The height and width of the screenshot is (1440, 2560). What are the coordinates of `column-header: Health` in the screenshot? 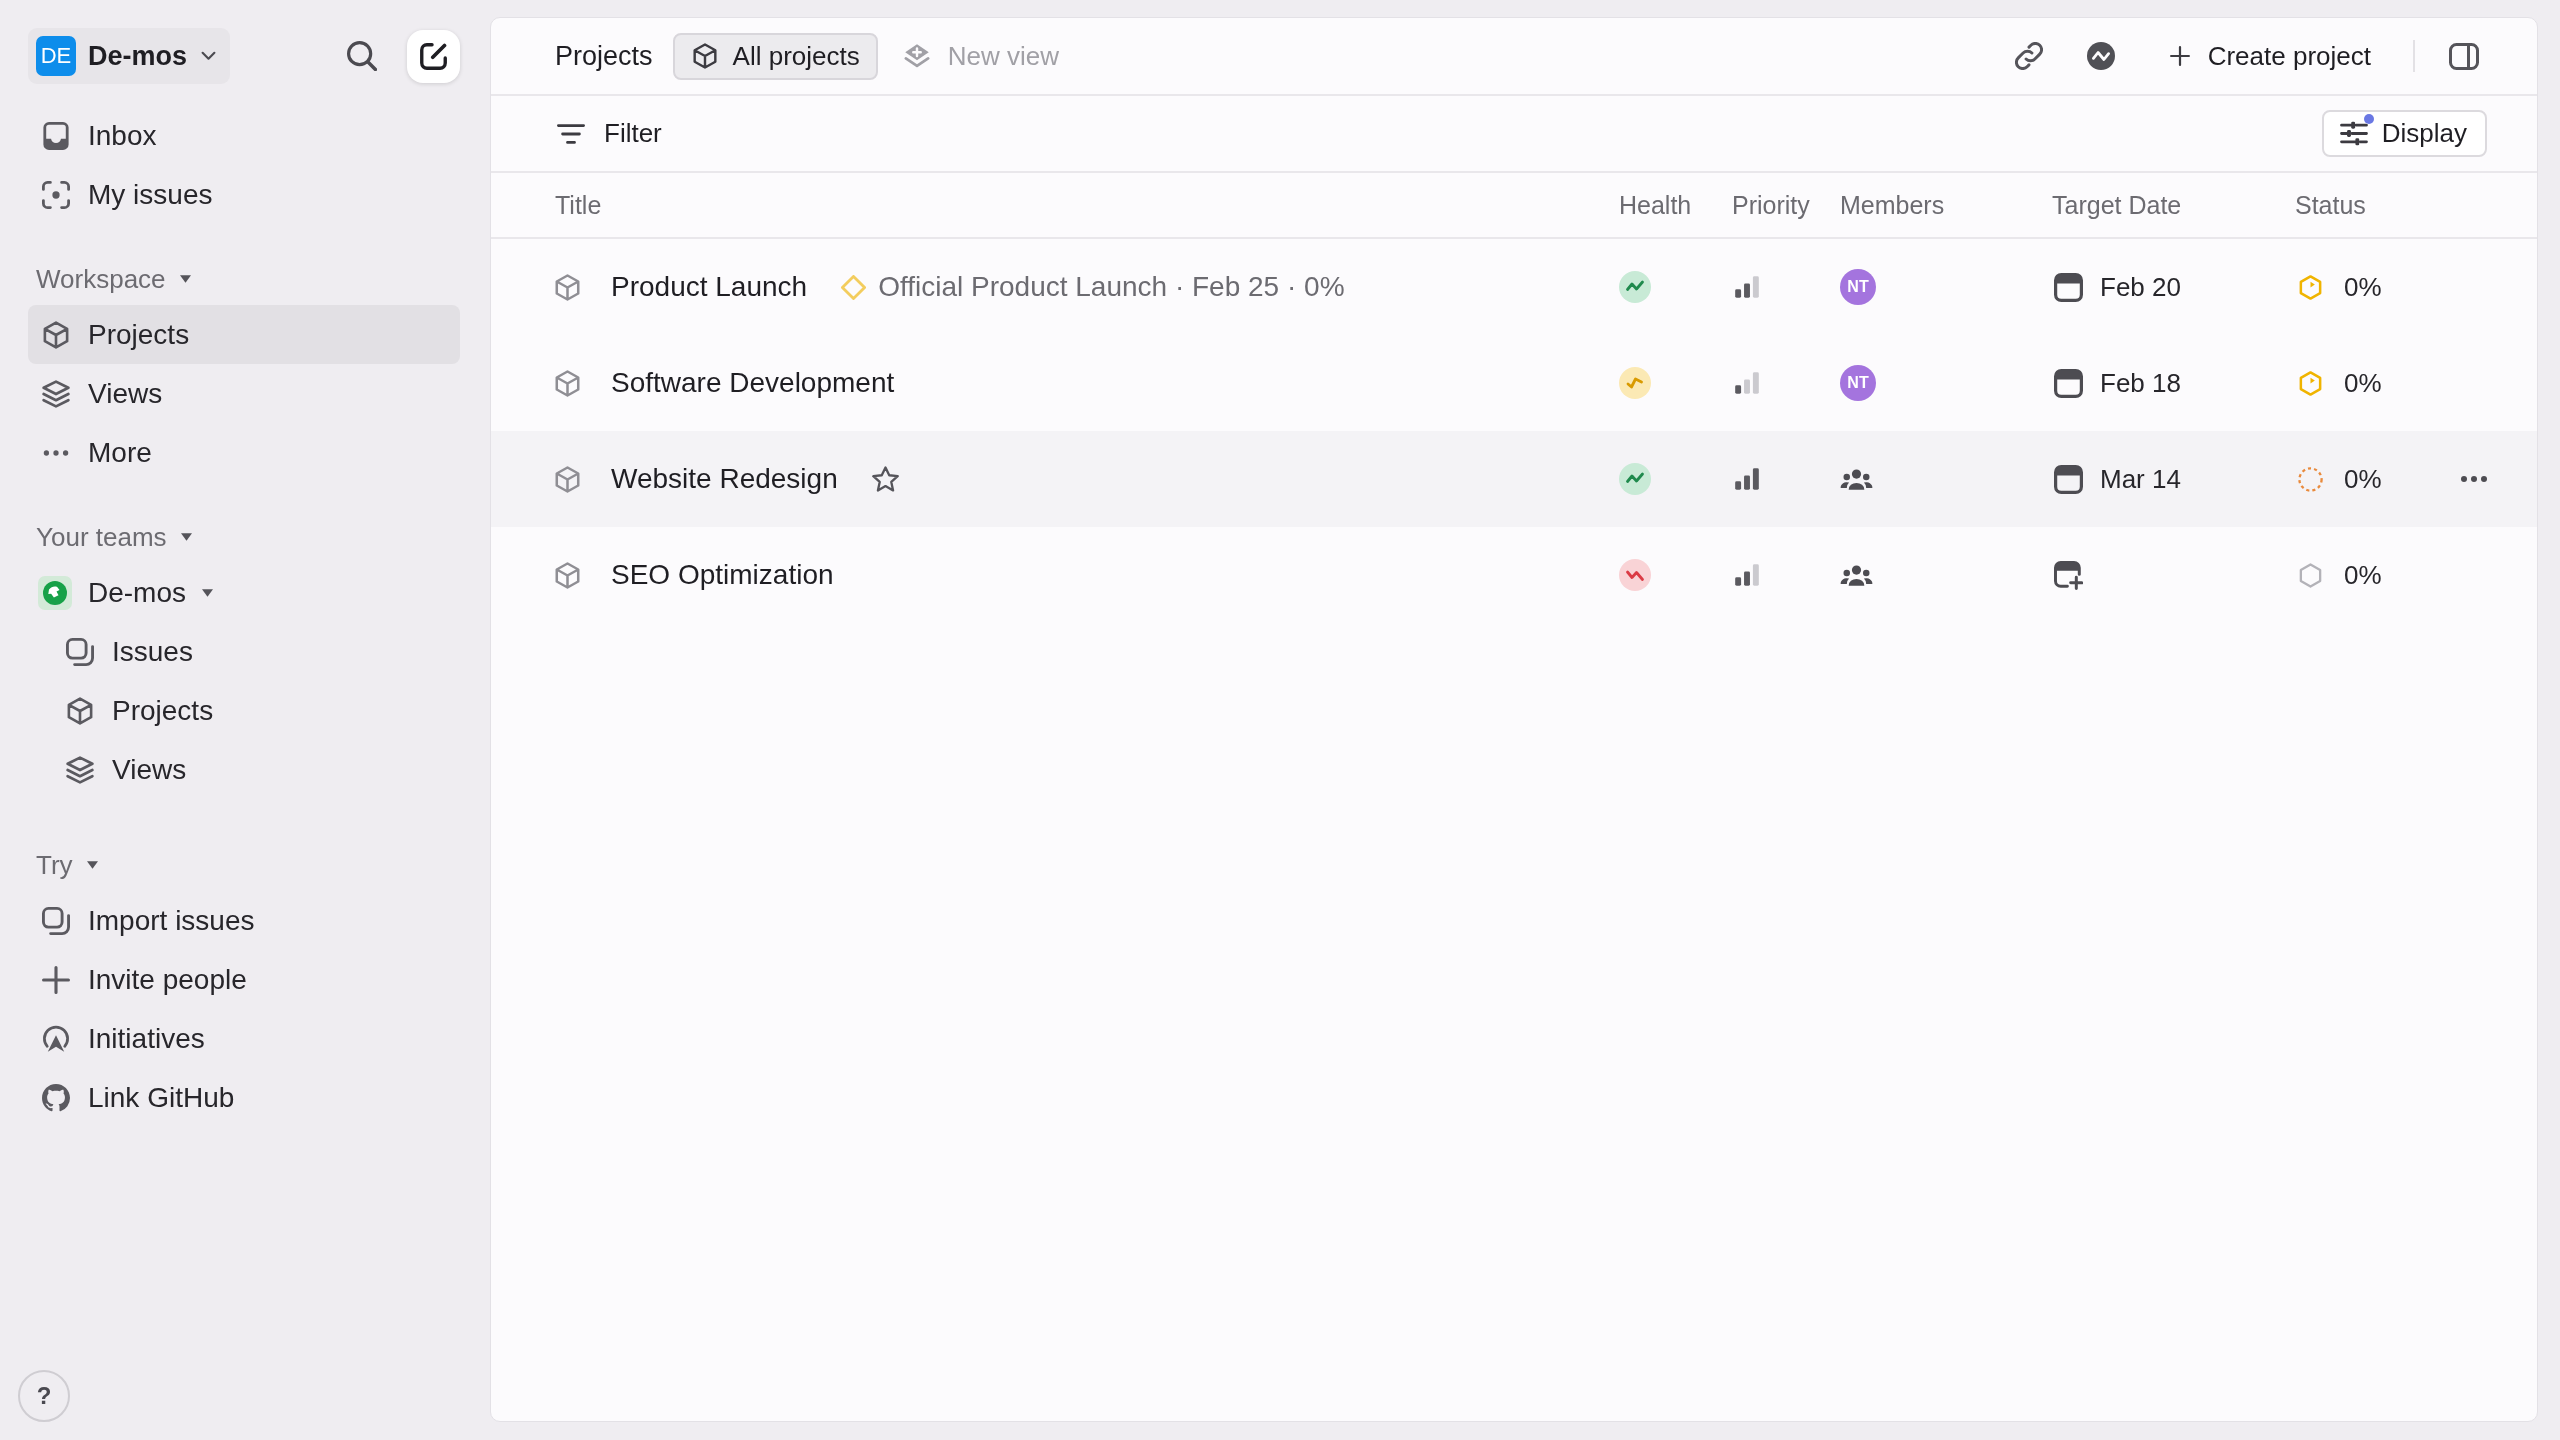 It's located at (1656, 205).